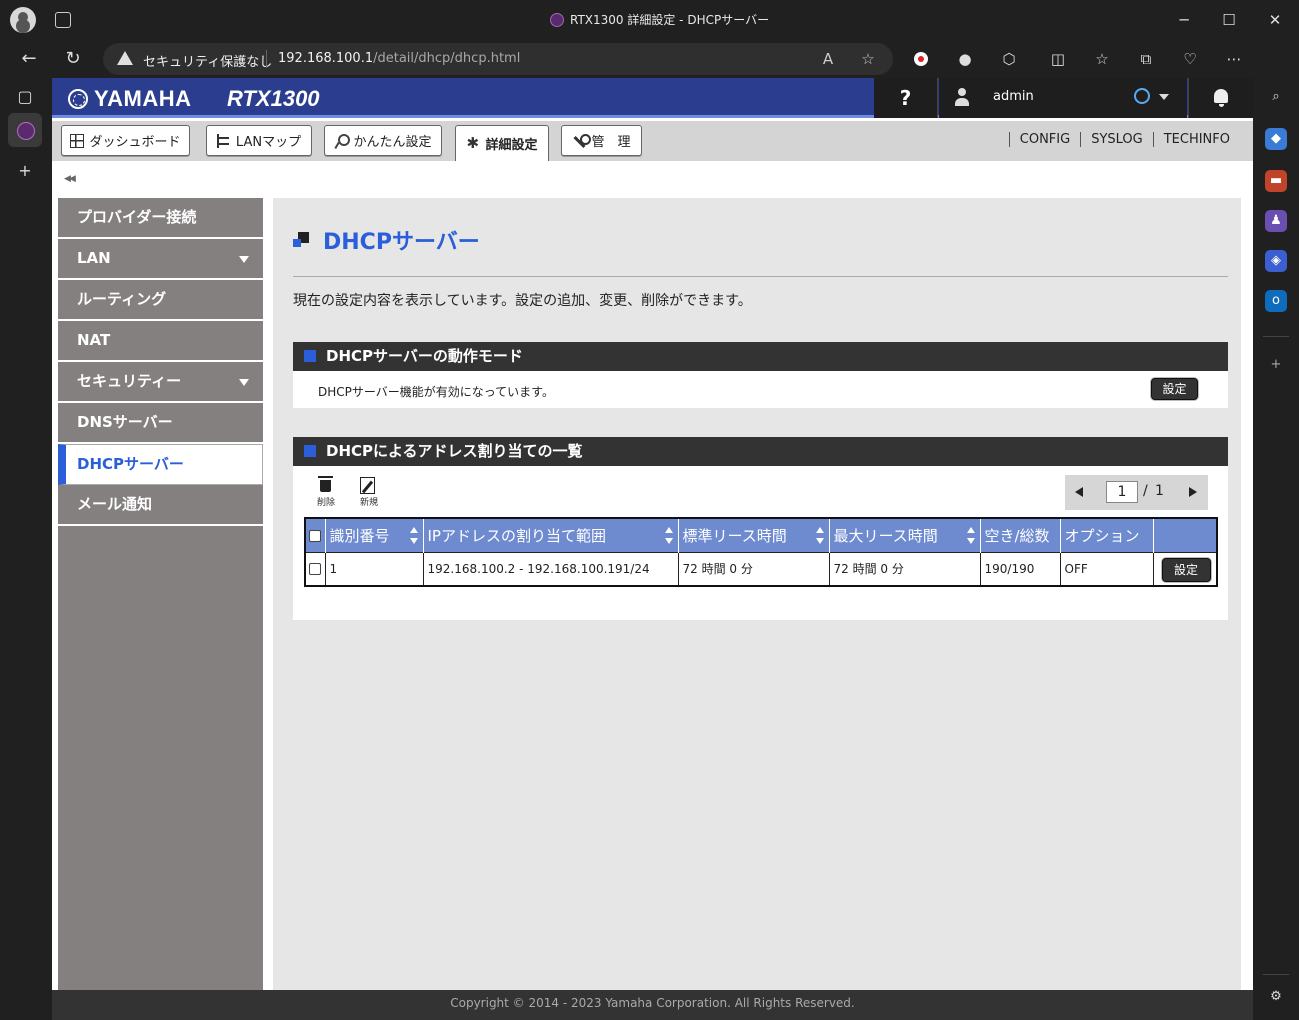 This screenshot has width=1299, height=1020. I want to click on add-icon: +, so click(1276, 365).